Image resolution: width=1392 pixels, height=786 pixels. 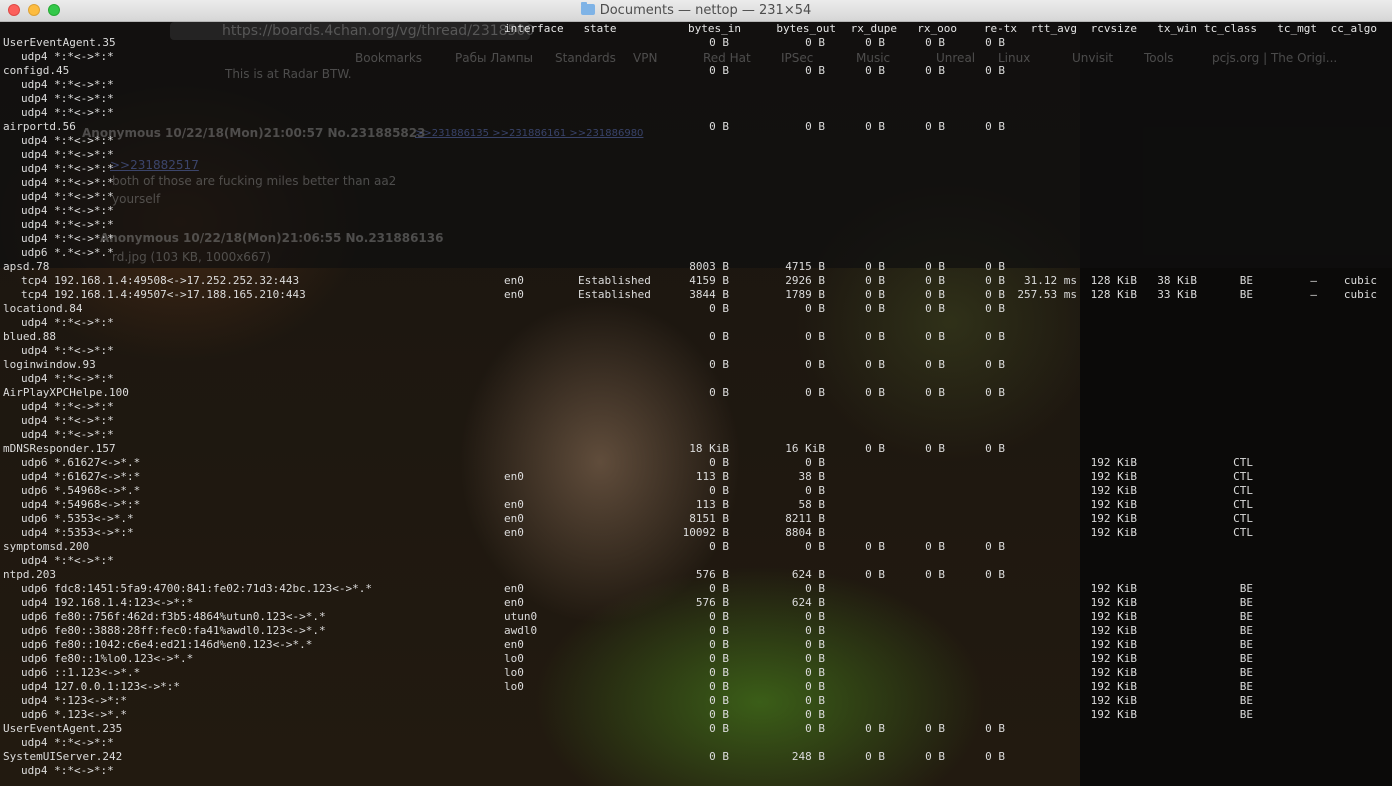 What do you see at coordinates (1177, 280) in the screenshot?
I see `cell-tx-win: 38 KiB` at bounding box center [1177, 280].